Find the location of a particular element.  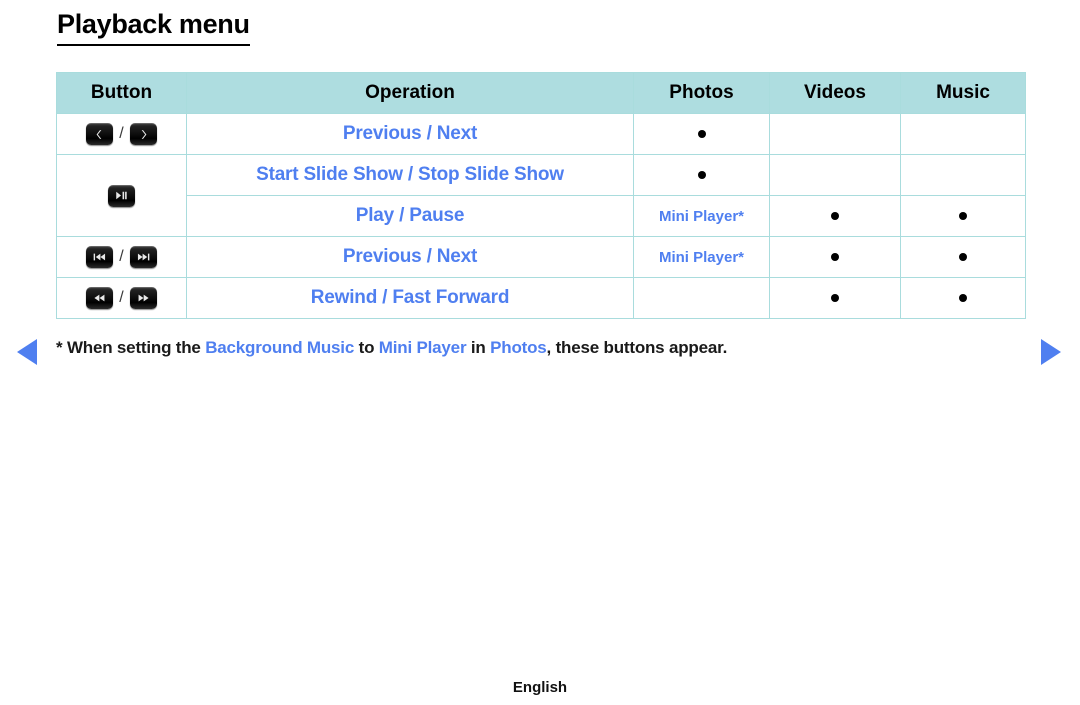

operation-cell: Rewind / Fast Forward is located at coordinates (410, 298).